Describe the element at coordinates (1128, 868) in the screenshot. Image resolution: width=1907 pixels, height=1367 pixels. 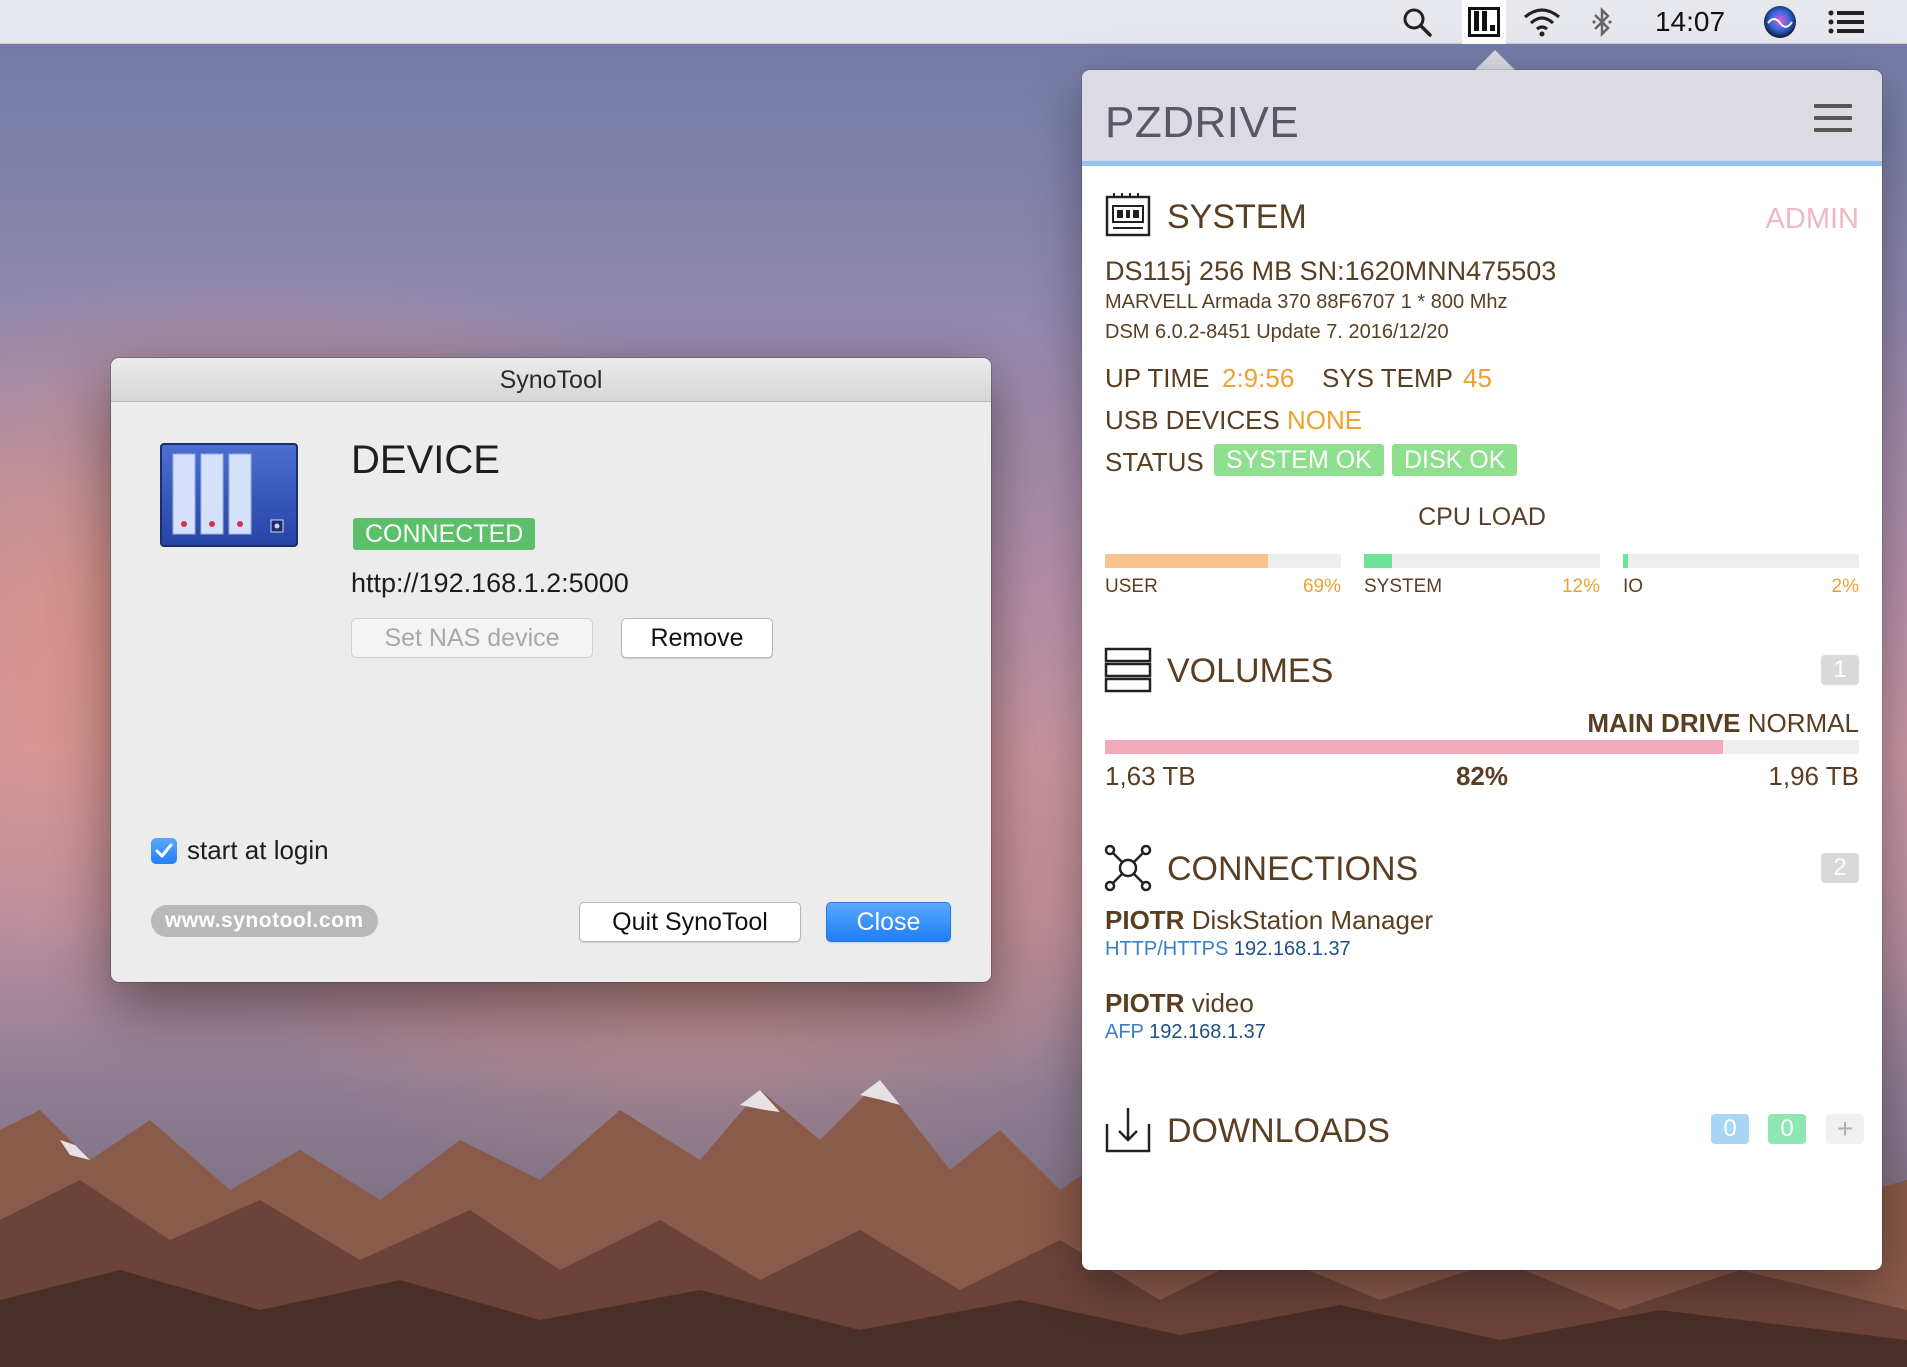
I see `connections-network-icon` at that location.